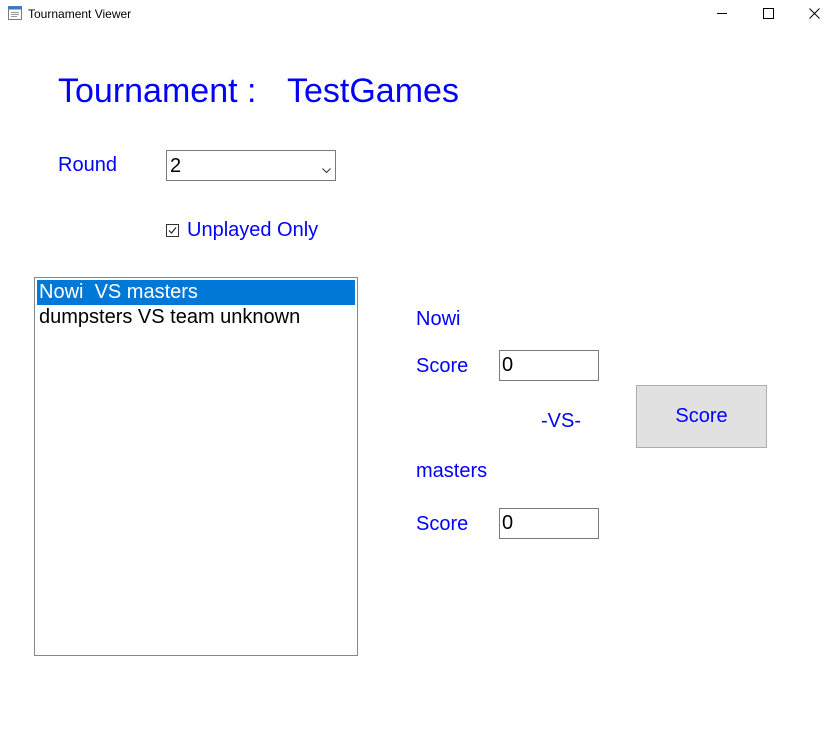 The width and height of the screenshot is (837, 743). What do you see at coordinates (252, 230) in the screenshot?
I see `unplayed-only-label: Unplayed Only` at bounding box center [252, 230].